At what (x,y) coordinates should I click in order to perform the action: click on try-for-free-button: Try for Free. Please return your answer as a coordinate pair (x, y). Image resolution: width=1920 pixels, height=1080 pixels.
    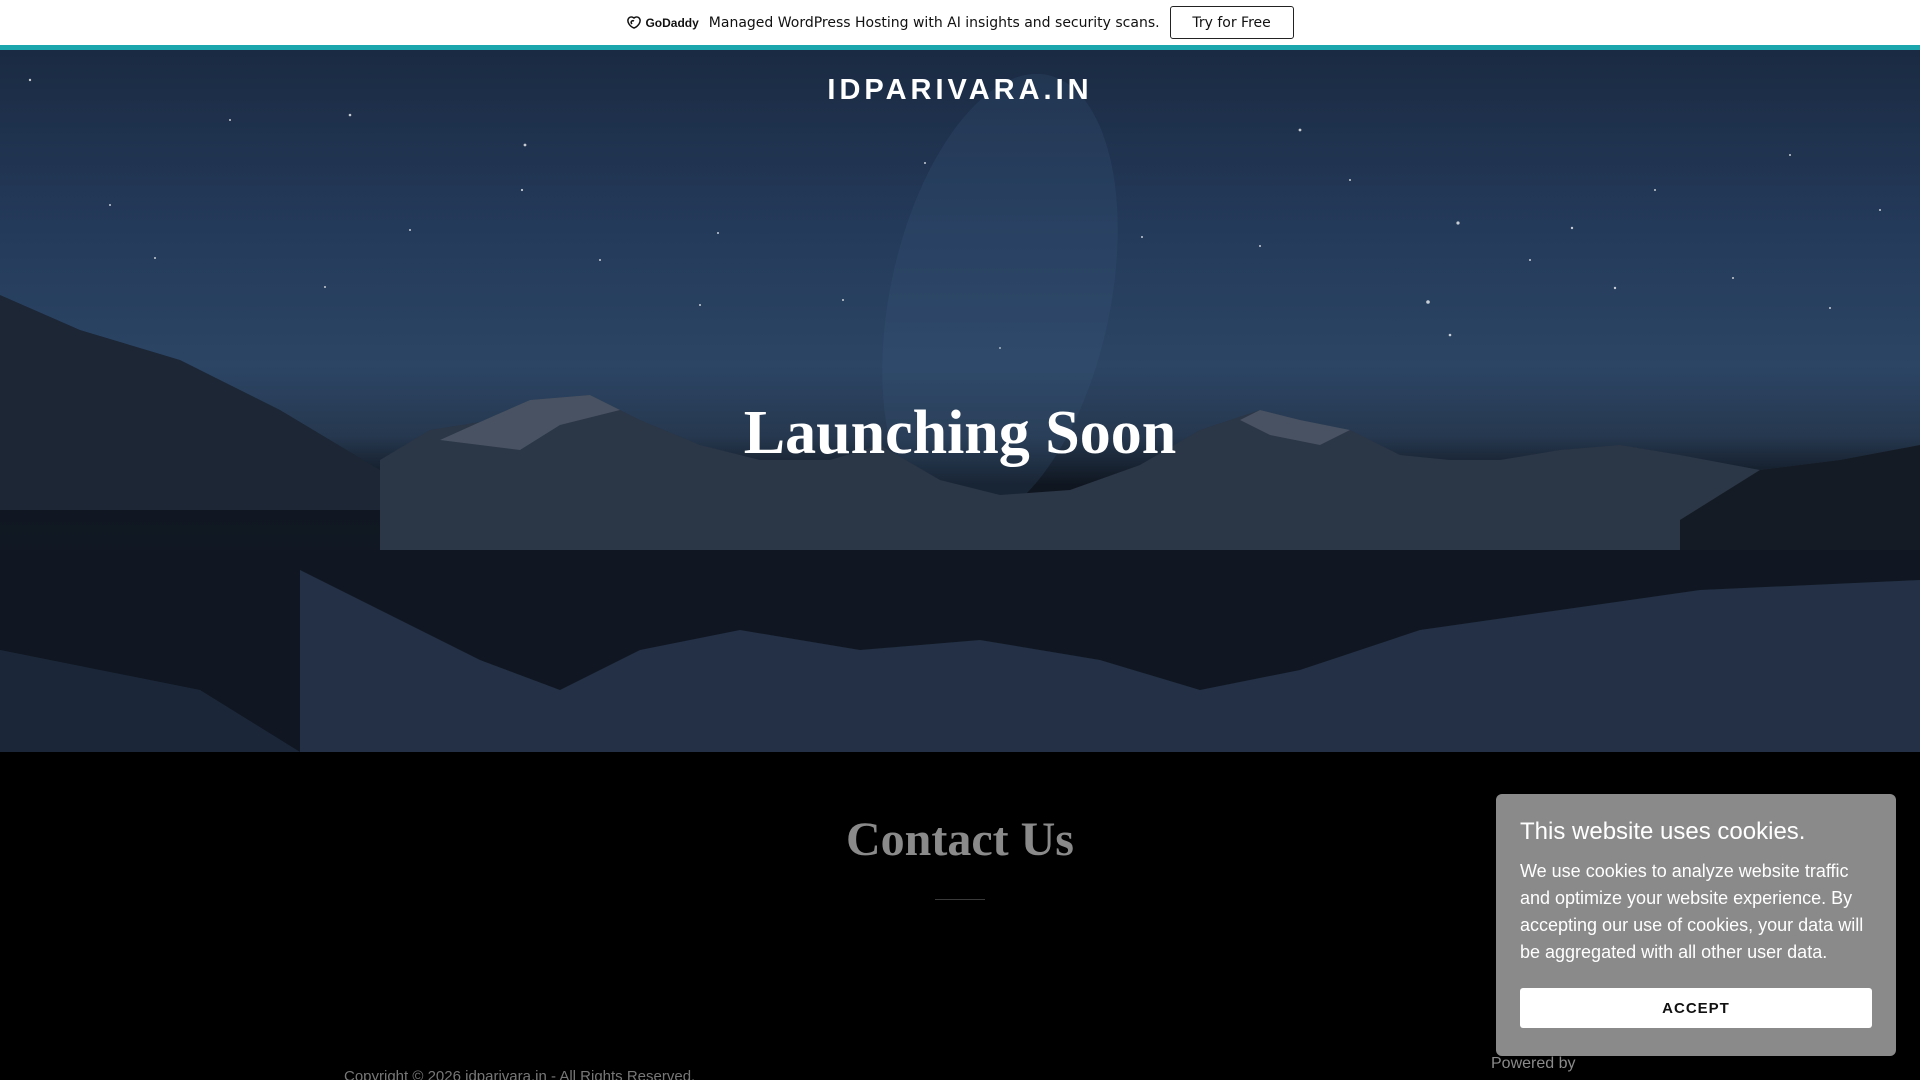
    Looking at the image, I should click on (1231, 22).